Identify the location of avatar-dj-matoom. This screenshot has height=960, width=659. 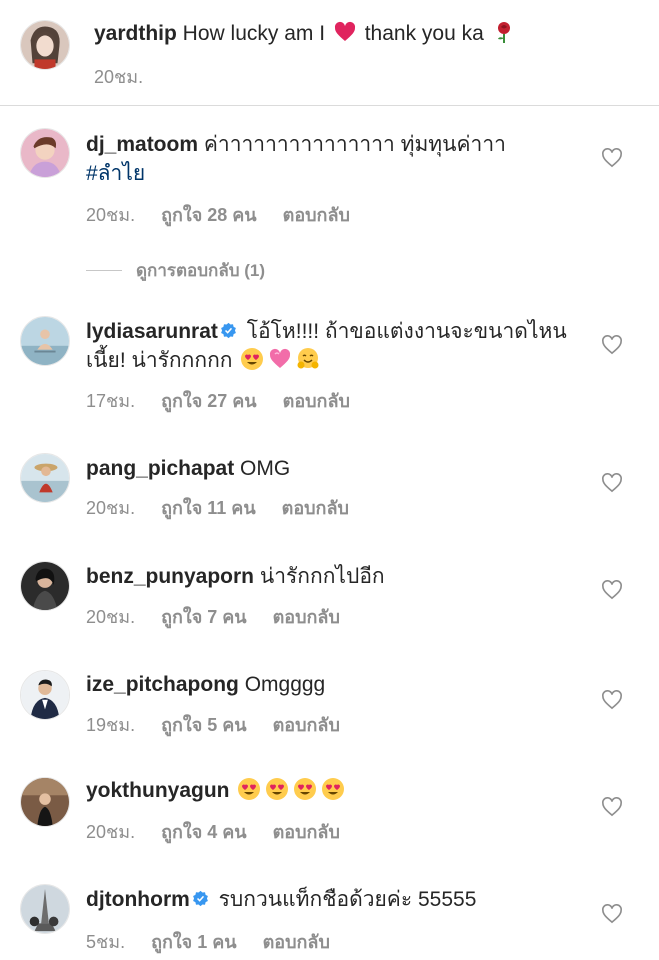
(45, 153).